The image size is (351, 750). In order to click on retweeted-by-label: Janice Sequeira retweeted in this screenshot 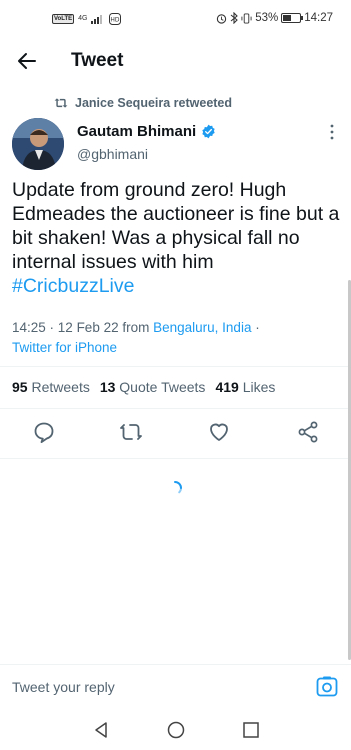, I will do `click(154, 103)`.